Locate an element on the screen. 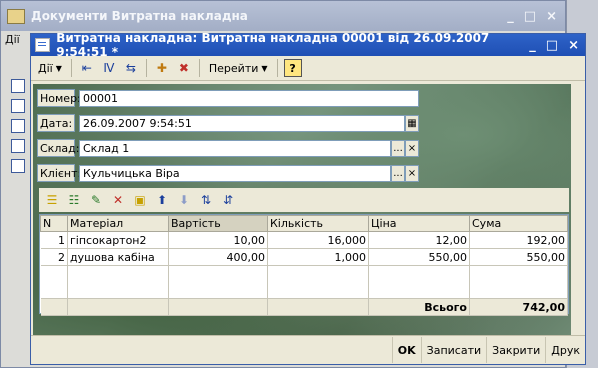 This screenshot has width=598, height=368. save-button: Записати is located at coordinates (453, 350).